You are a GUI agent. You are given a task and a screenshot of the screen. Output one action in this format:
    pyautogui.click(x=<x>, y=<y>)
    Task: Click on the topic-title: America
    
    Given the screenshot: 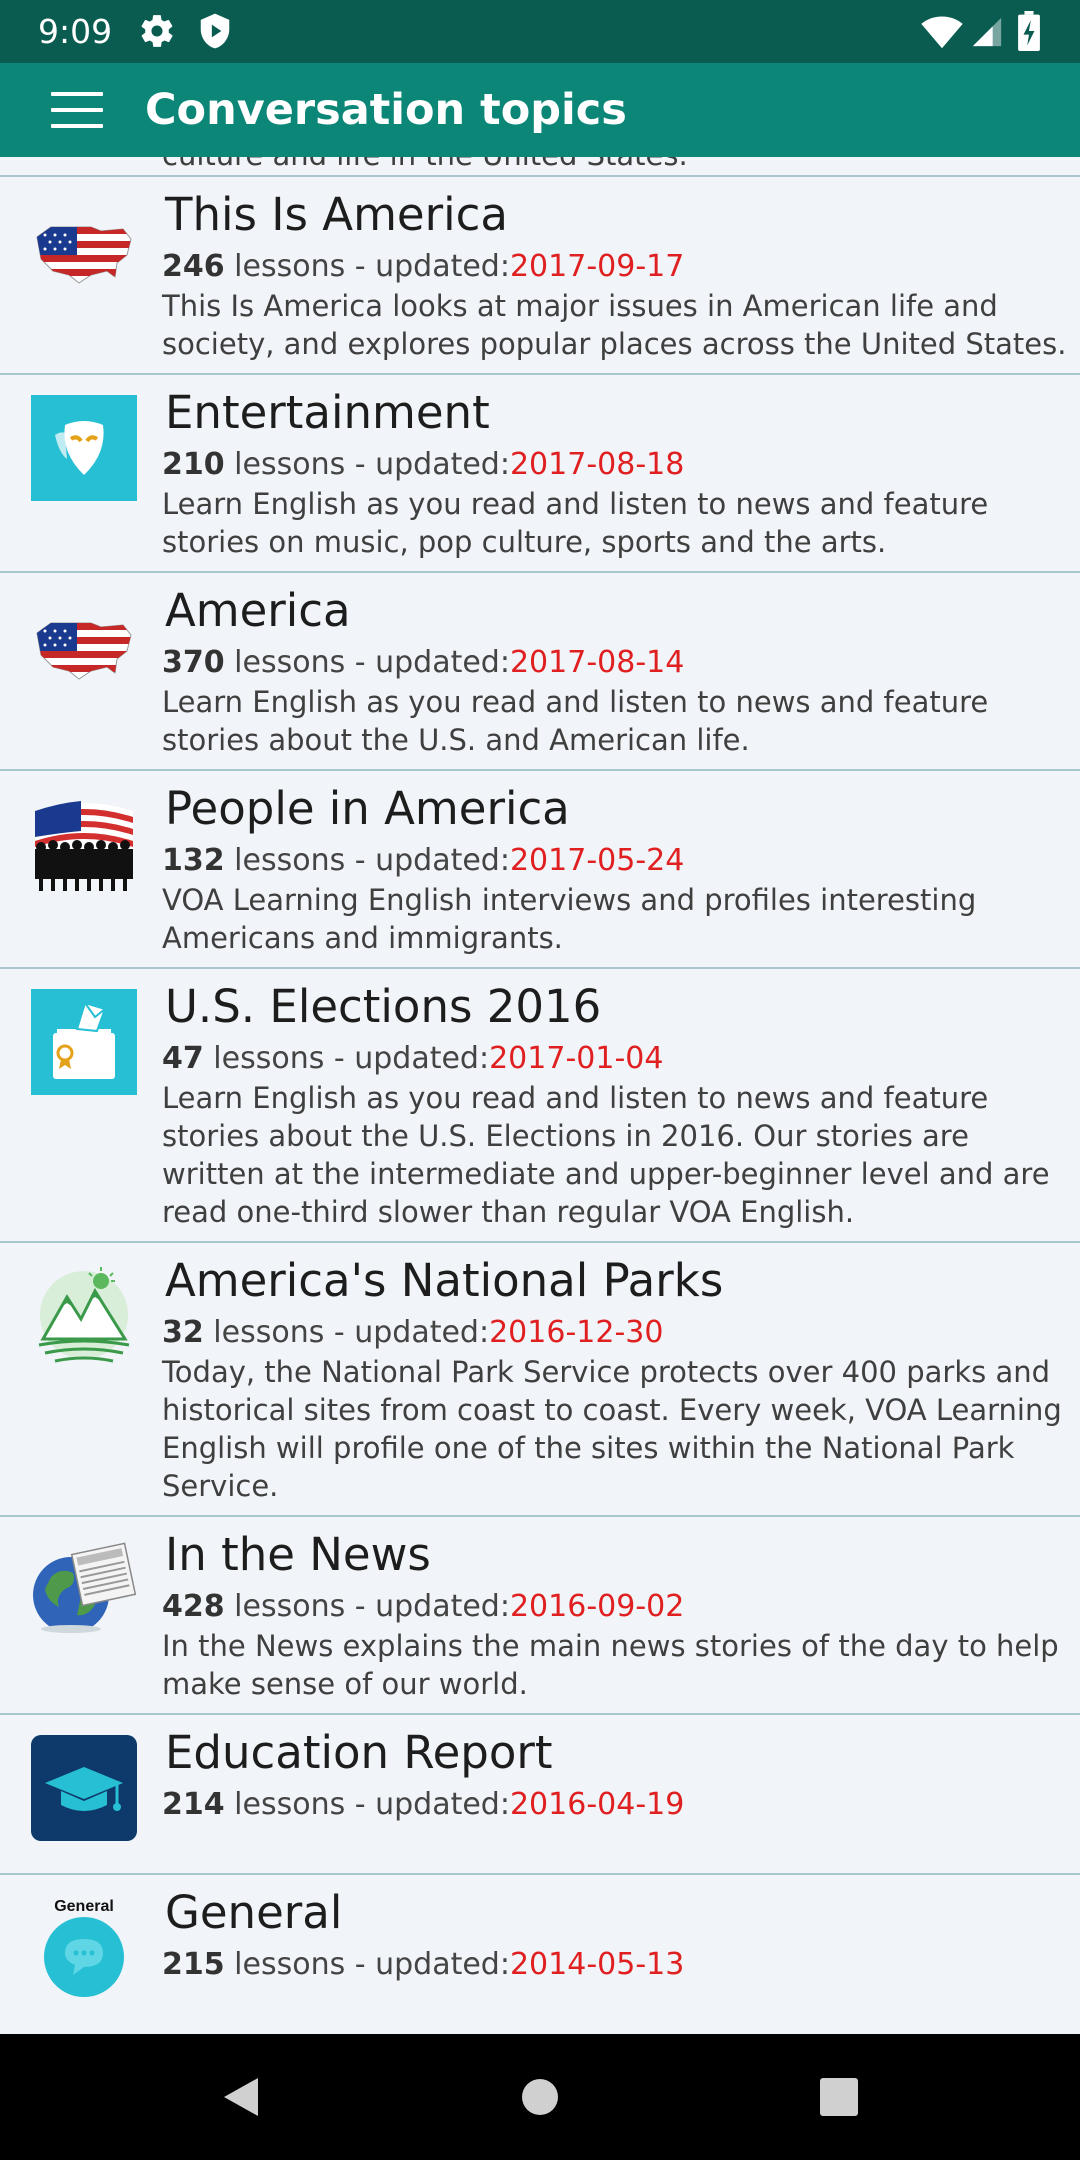 What is the action you would take?
    pyautogui.click(x=258, y=610)
    